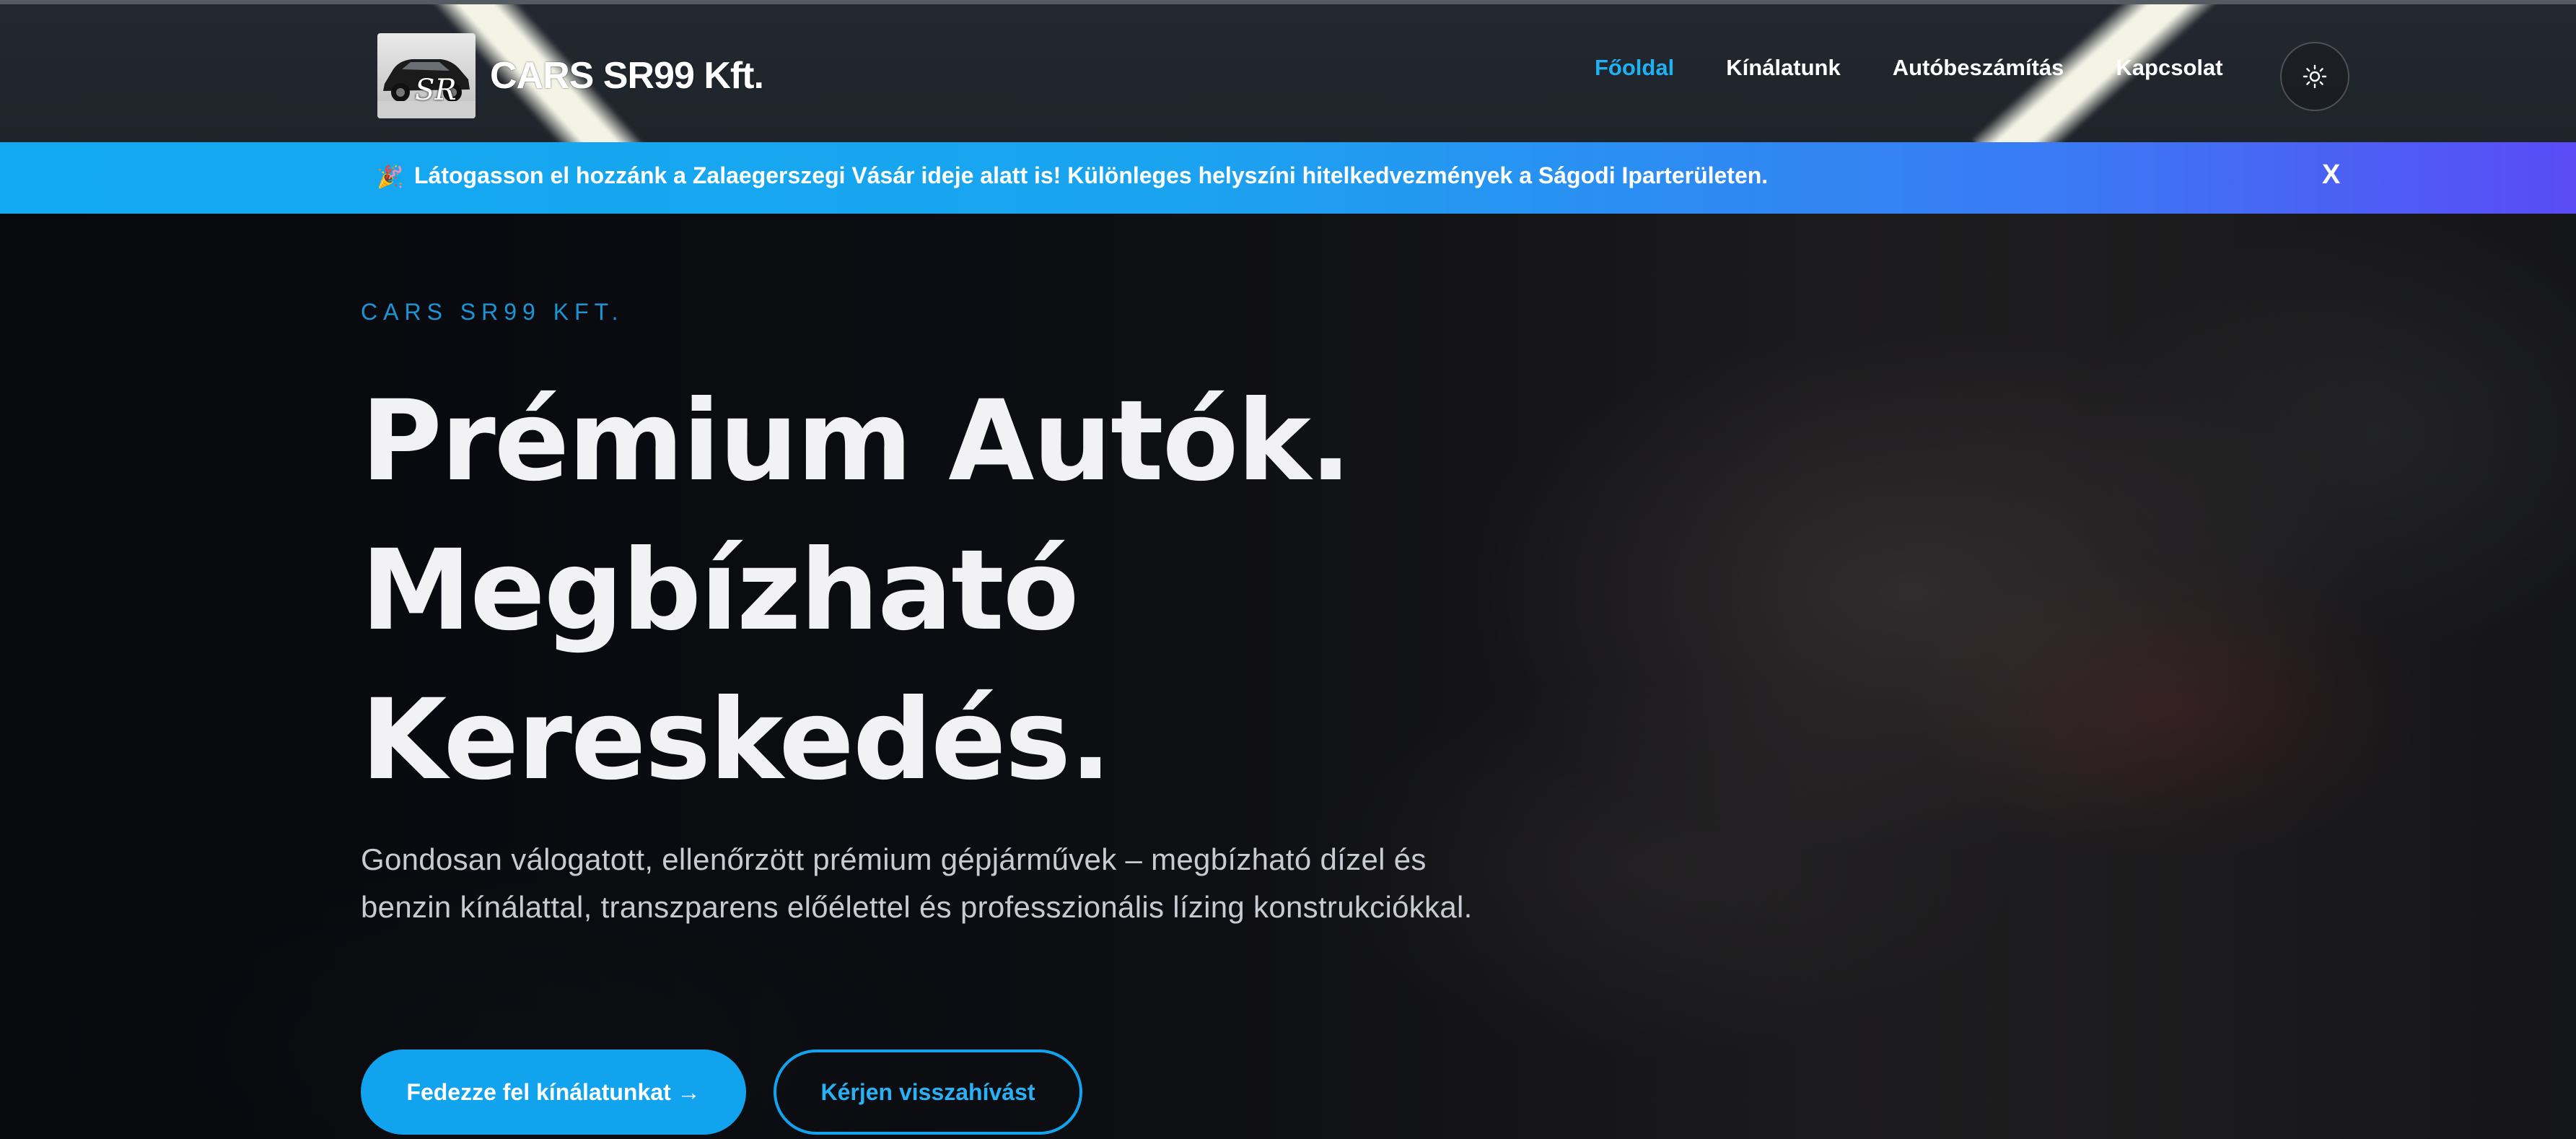  I want to click on nav-link-contact: Kapcsolat, so click(2169, 68).